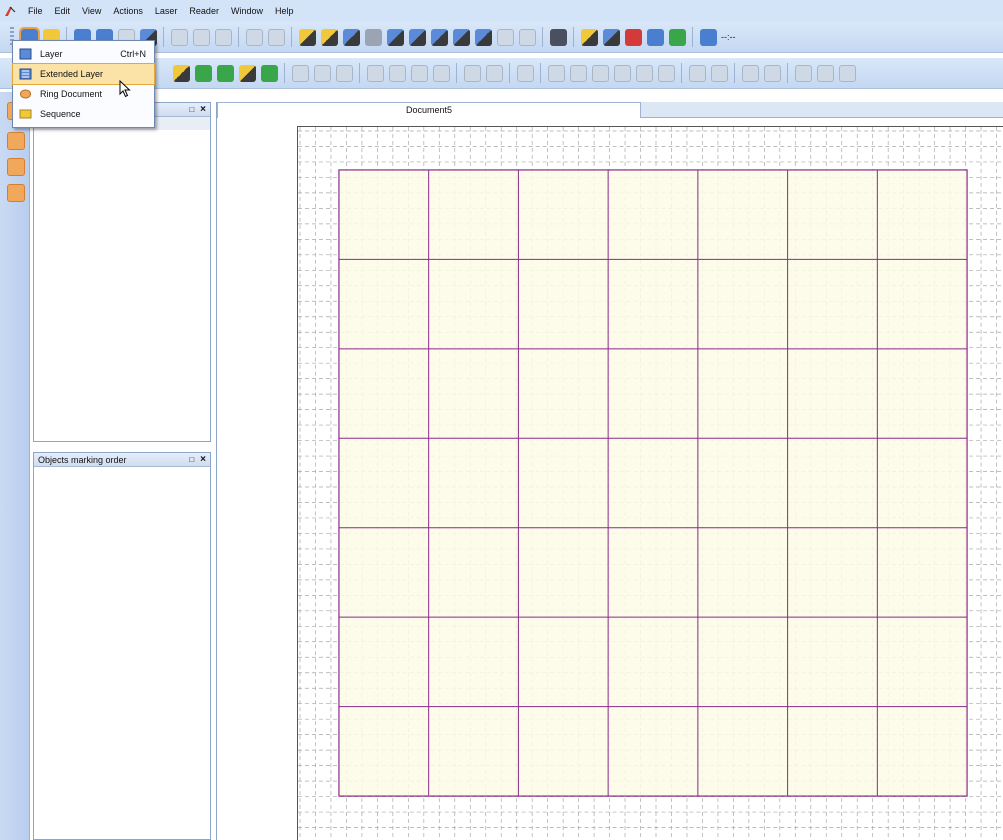  I want to click on menu-reader: Reader, so click(204, 11).